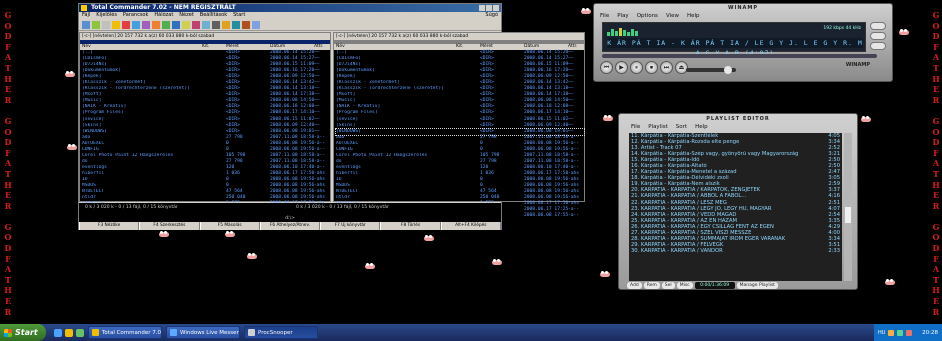  Describe the element at coordinates (491, 15) in the screenshot. I see `menu-help: Súgó` at that location.